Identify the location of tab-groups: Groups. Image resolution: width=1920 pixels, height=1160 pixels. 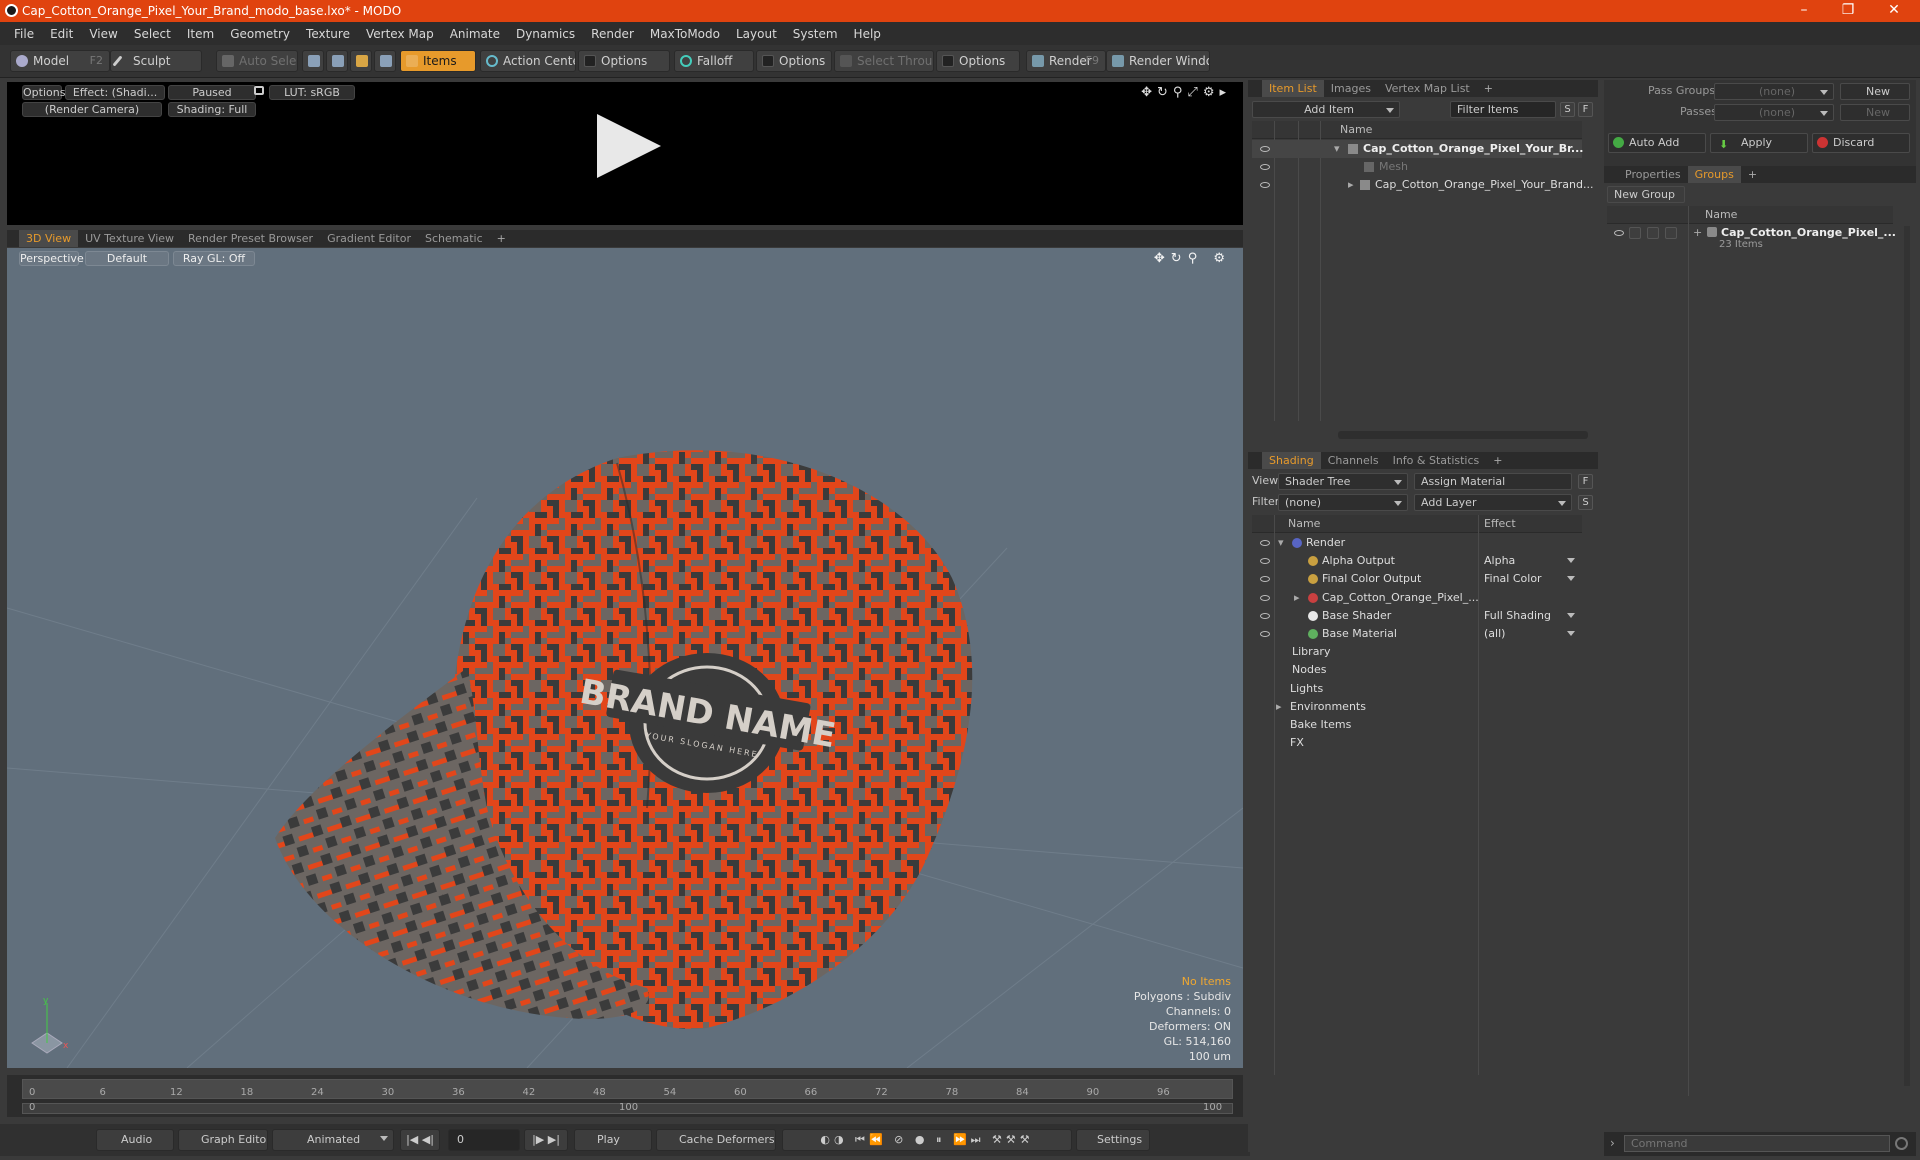
(1714, 174).